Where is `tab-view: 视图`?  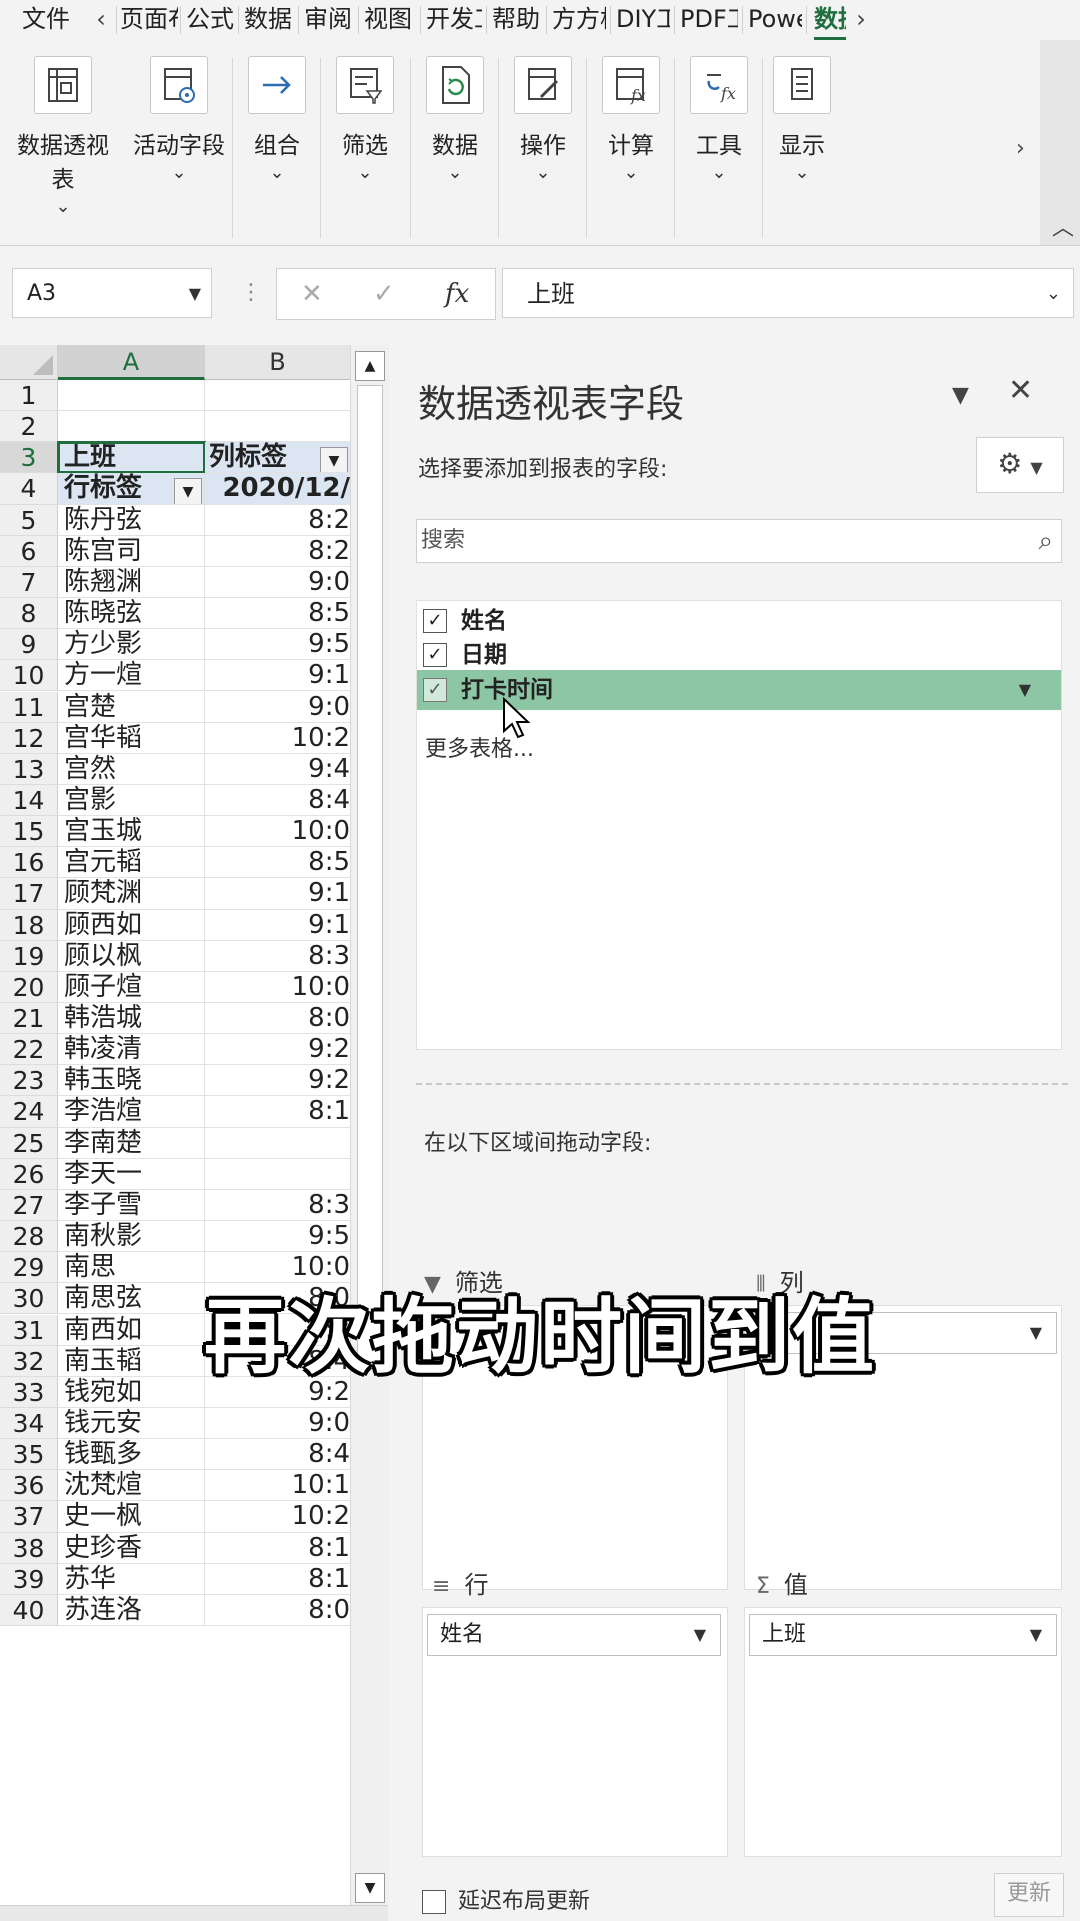 tab-view: 视图 is located at coordinates (390, 20).